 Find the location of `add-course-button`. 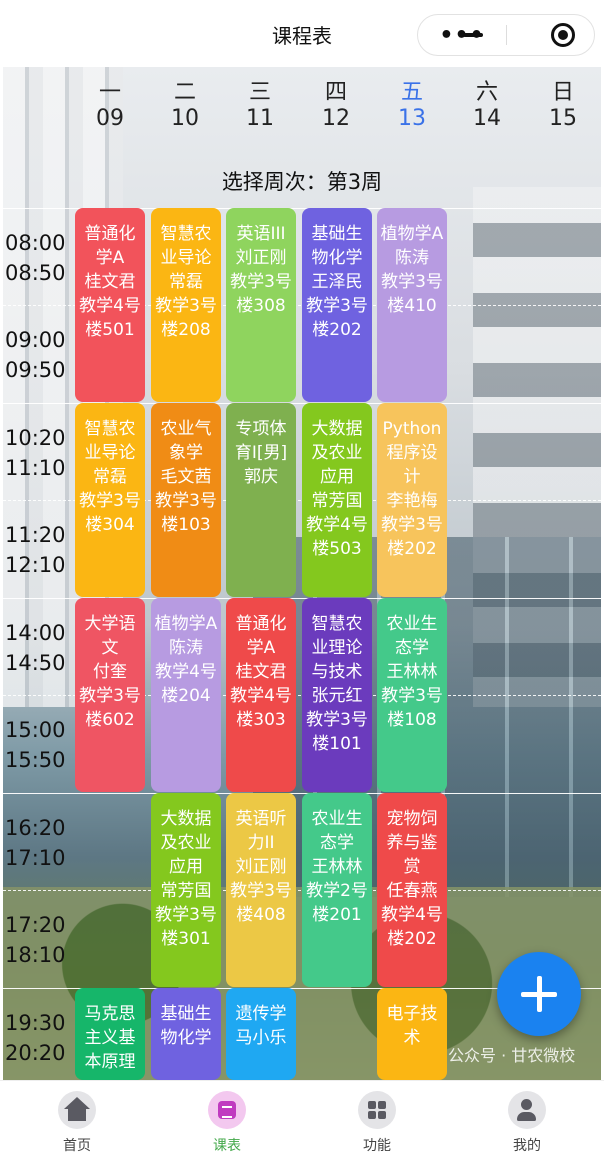

add-course-button is located at coordinates (539, 994).